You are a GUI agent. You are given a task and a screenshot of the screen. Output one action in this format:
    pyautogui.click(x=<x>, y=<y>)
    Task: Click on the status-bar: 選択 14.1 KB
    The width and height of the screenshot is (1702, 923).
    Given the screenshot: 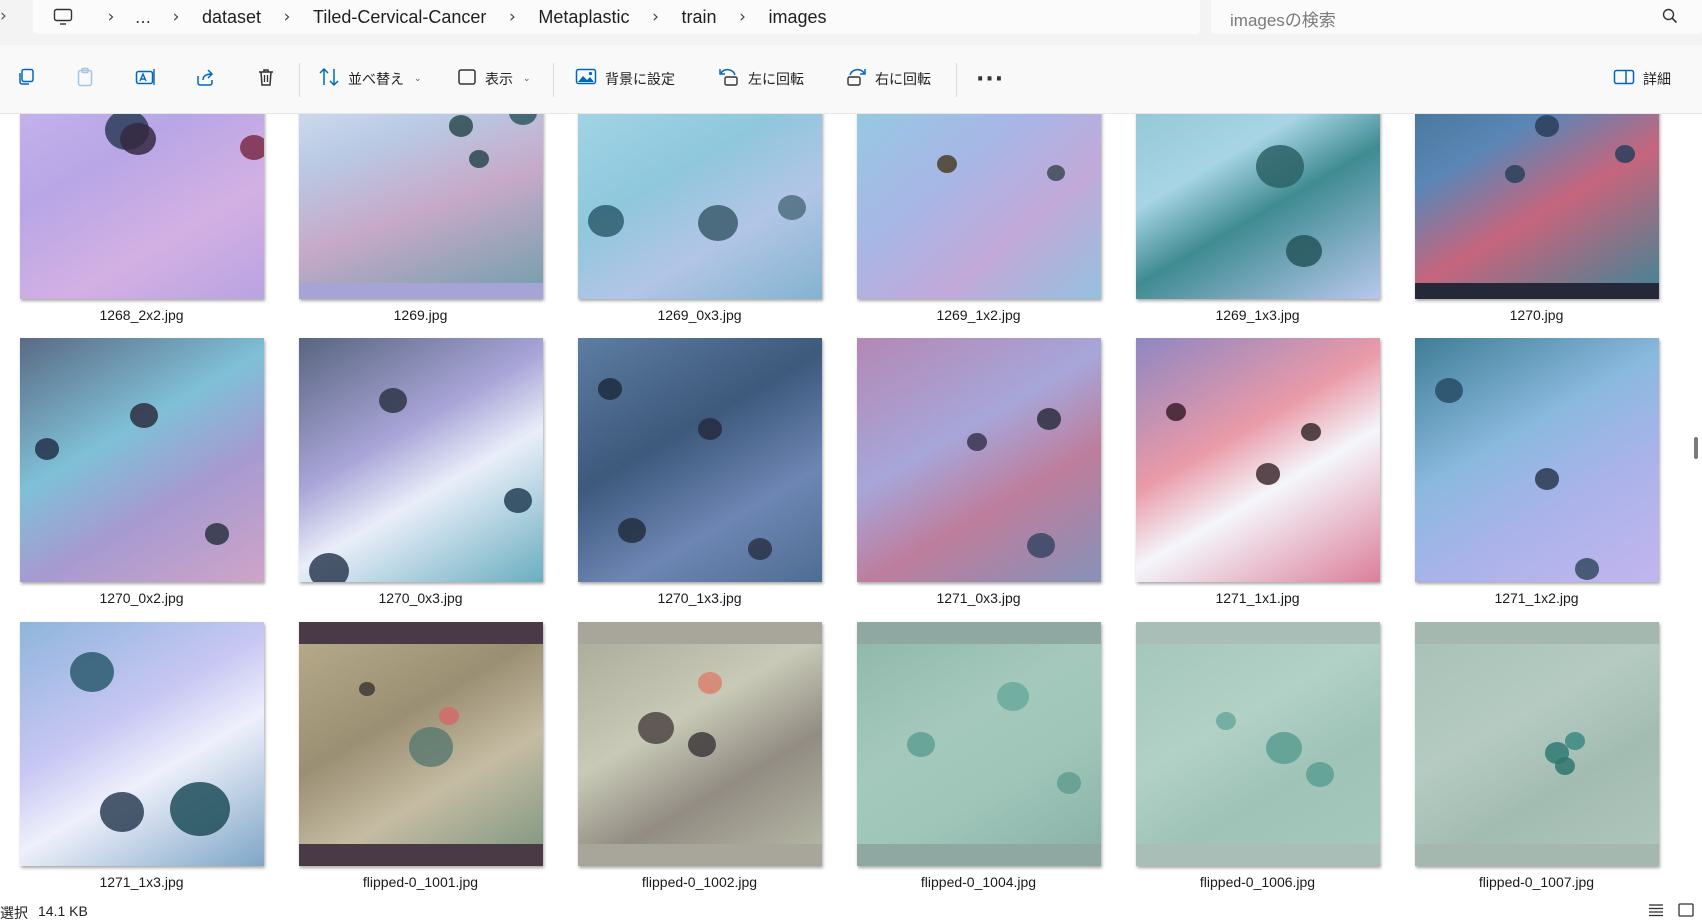 What is the action you would take?
    pyautogui.click(x=851, y=911)
    